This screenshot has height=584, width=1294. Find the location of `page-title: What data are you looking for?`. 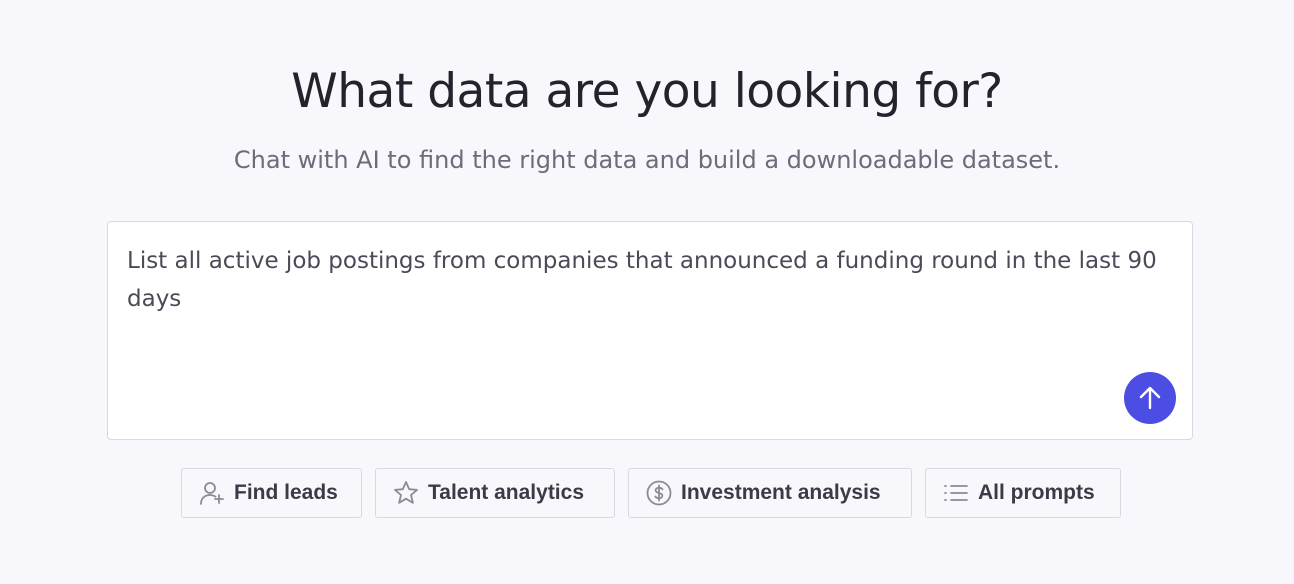

page-title: What data are you looking for? is located at coordinates (647, 91).